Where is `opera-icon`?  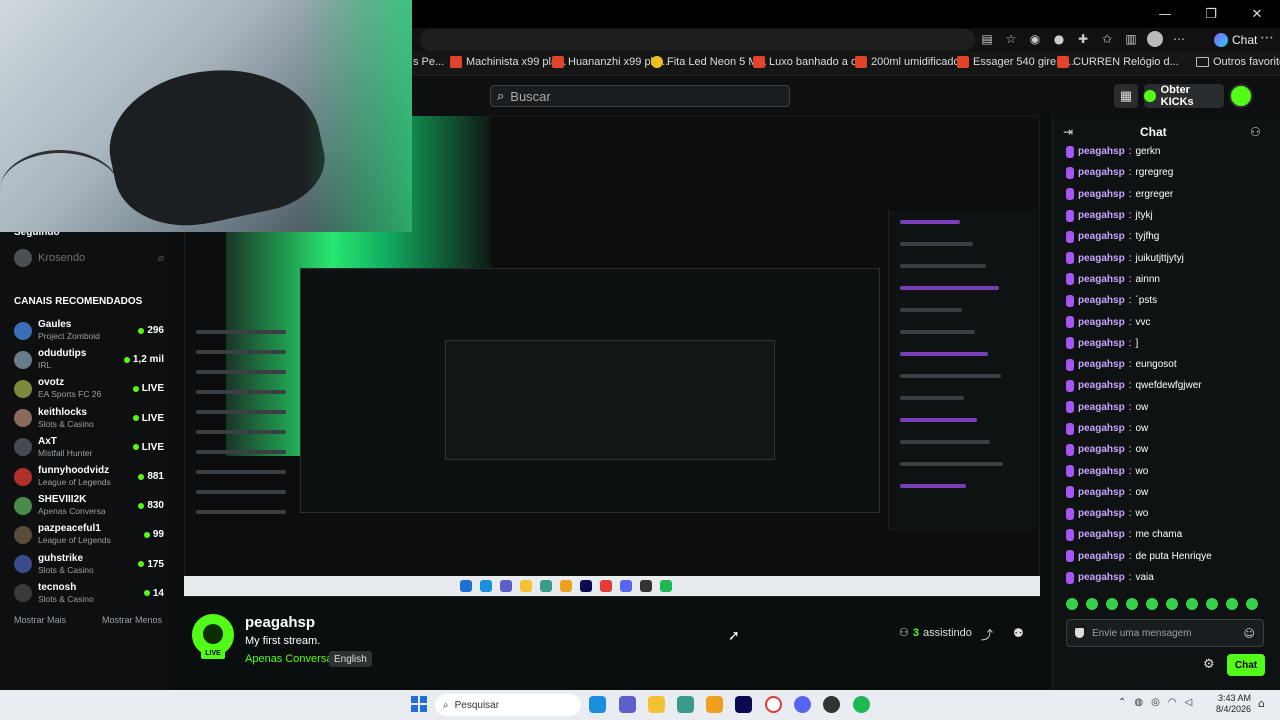 opera-icon is located at coordinates (773, 704).